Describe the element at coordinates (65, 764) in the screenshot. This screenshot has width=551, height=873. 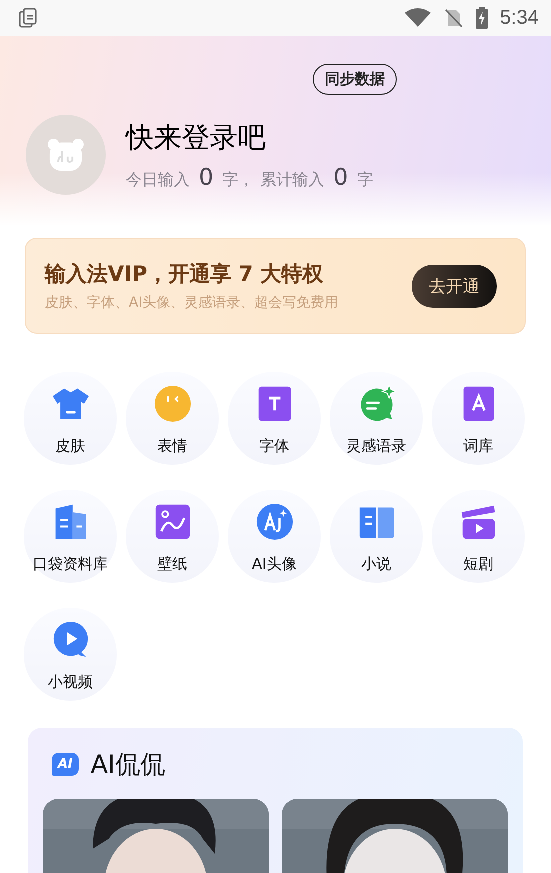
I see `ai-badge-icon: AI` at that location.